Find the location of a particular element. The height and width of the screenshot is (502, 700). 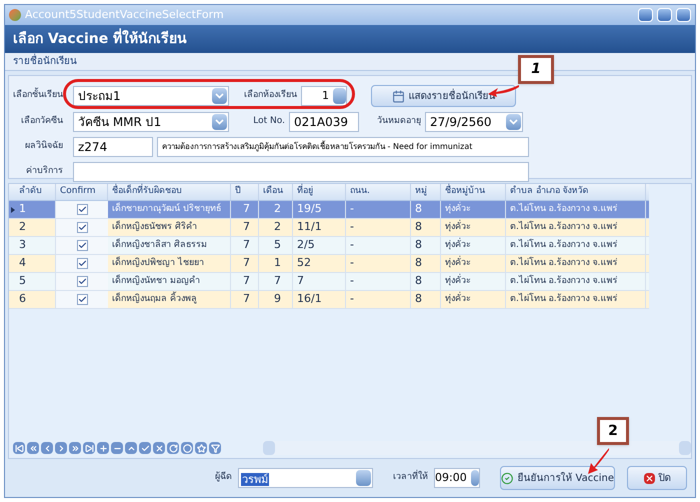

column-header: Confirm is located at coordinates (82, 192).